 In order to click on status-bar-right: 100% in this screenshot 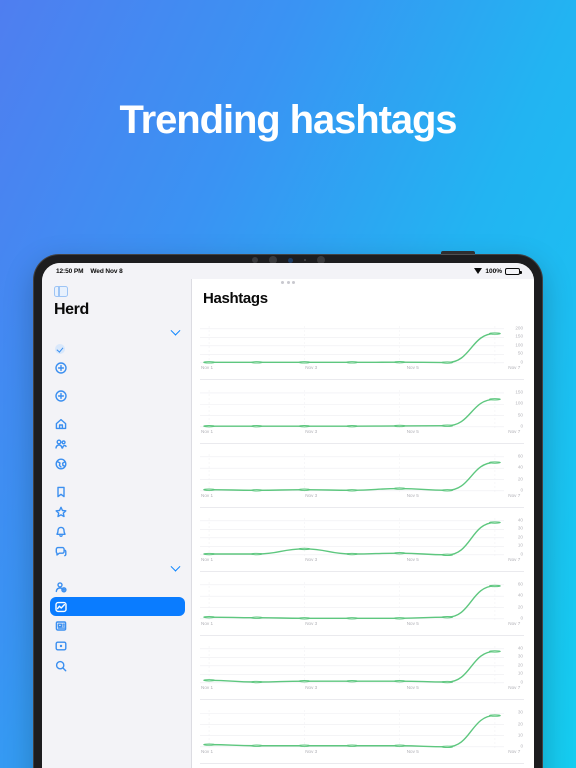, I will do `click(498, 271)`.